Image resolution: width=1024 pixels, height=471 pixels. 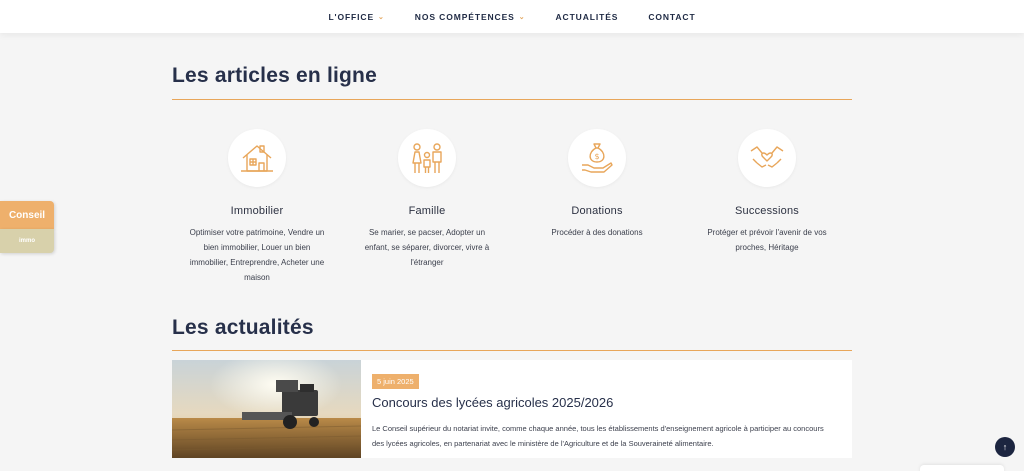 I want to click on date-badge: 5 juin 2025, so click(x=395, y=381).